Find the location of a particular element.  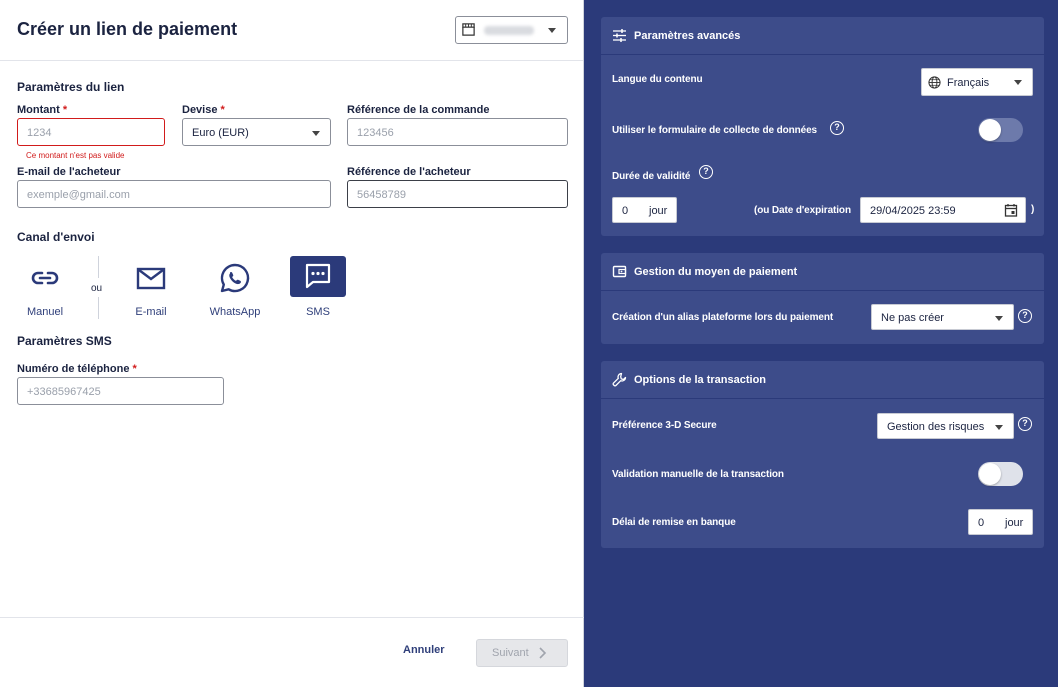

language-select: Français is located at coordinates (977, 82).